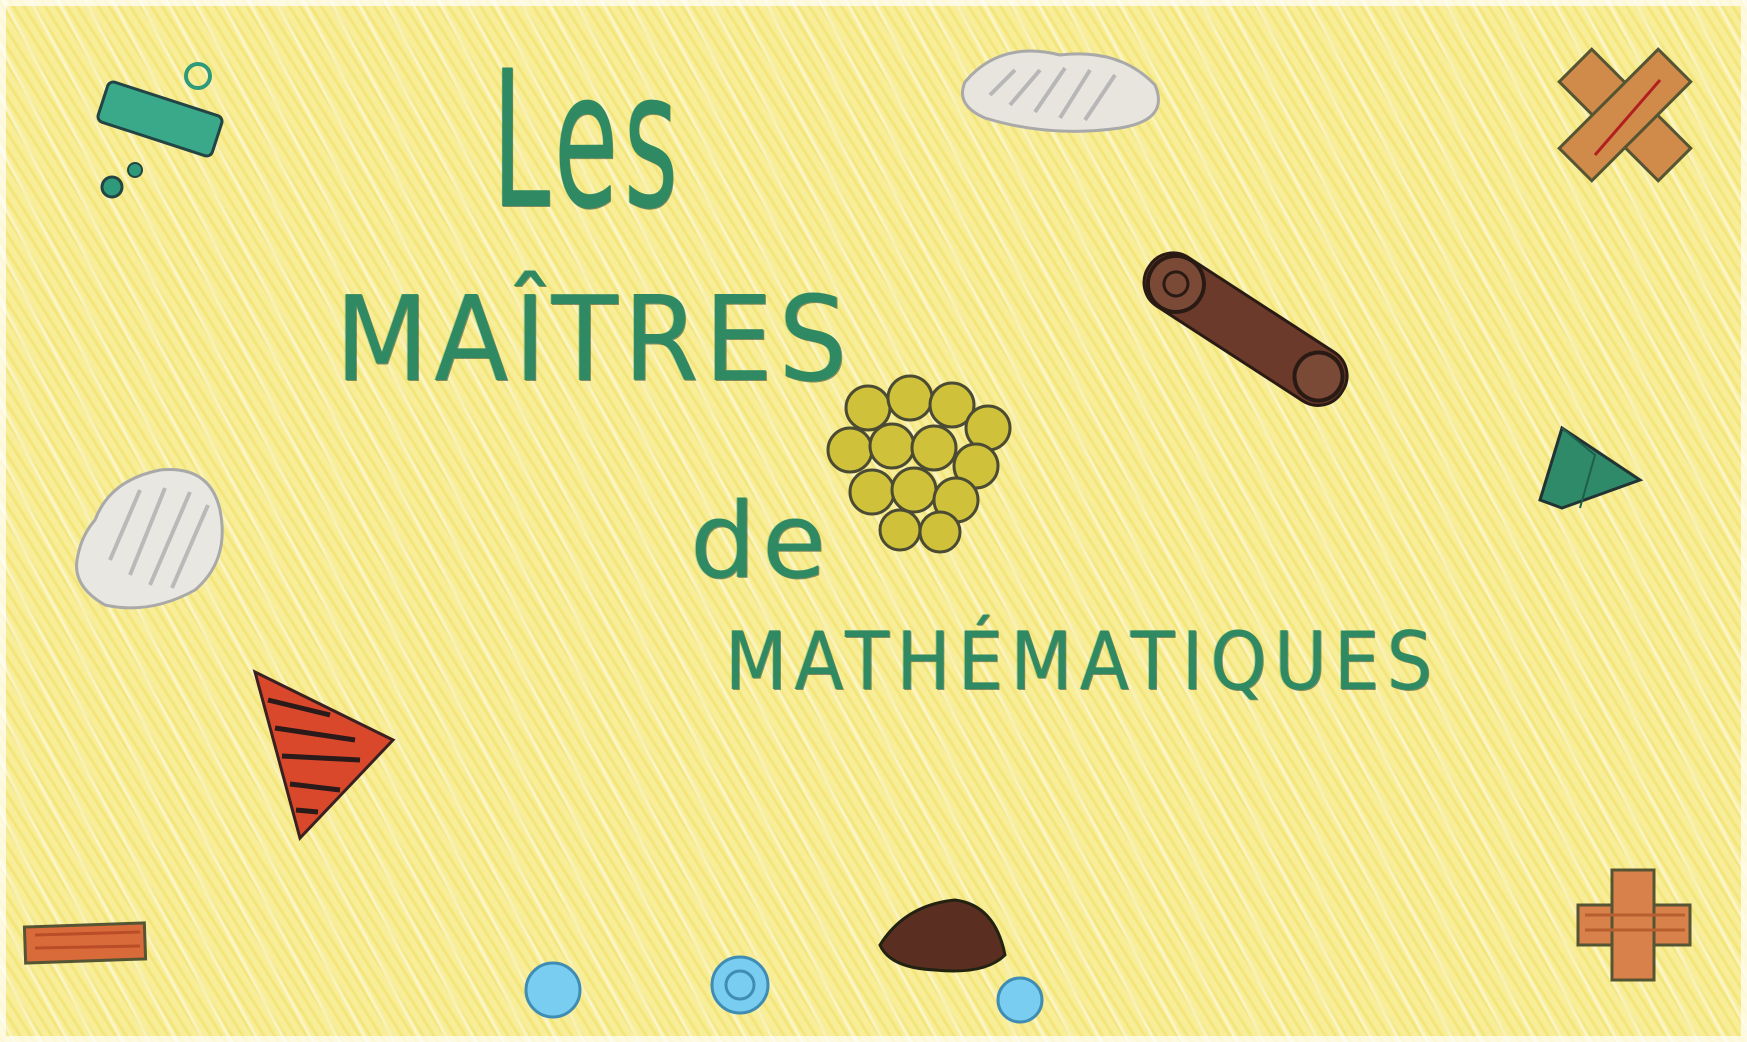 The image size is (1747, 1042). Describe the element at coordinates (761, 541) in the screenshot. I see `title-de: de` at that location.